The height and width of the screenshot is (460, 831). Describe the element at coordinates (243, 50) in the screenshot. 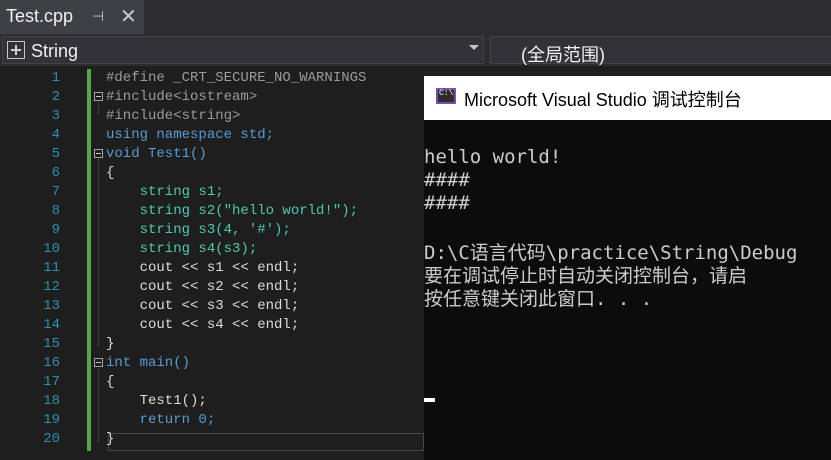

I see `project-scope-dropdown: String` at that location.